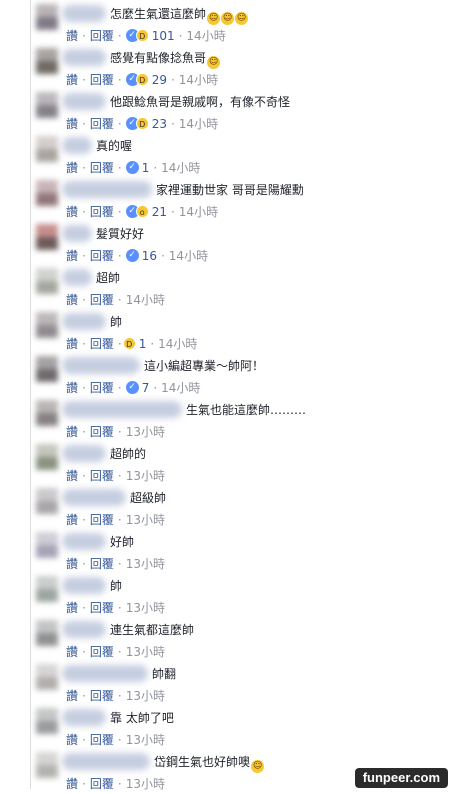  Describe the element at coordinates (146, 124) in the screenshot. I see `reaction-summary: ✓ D 23` at that location.